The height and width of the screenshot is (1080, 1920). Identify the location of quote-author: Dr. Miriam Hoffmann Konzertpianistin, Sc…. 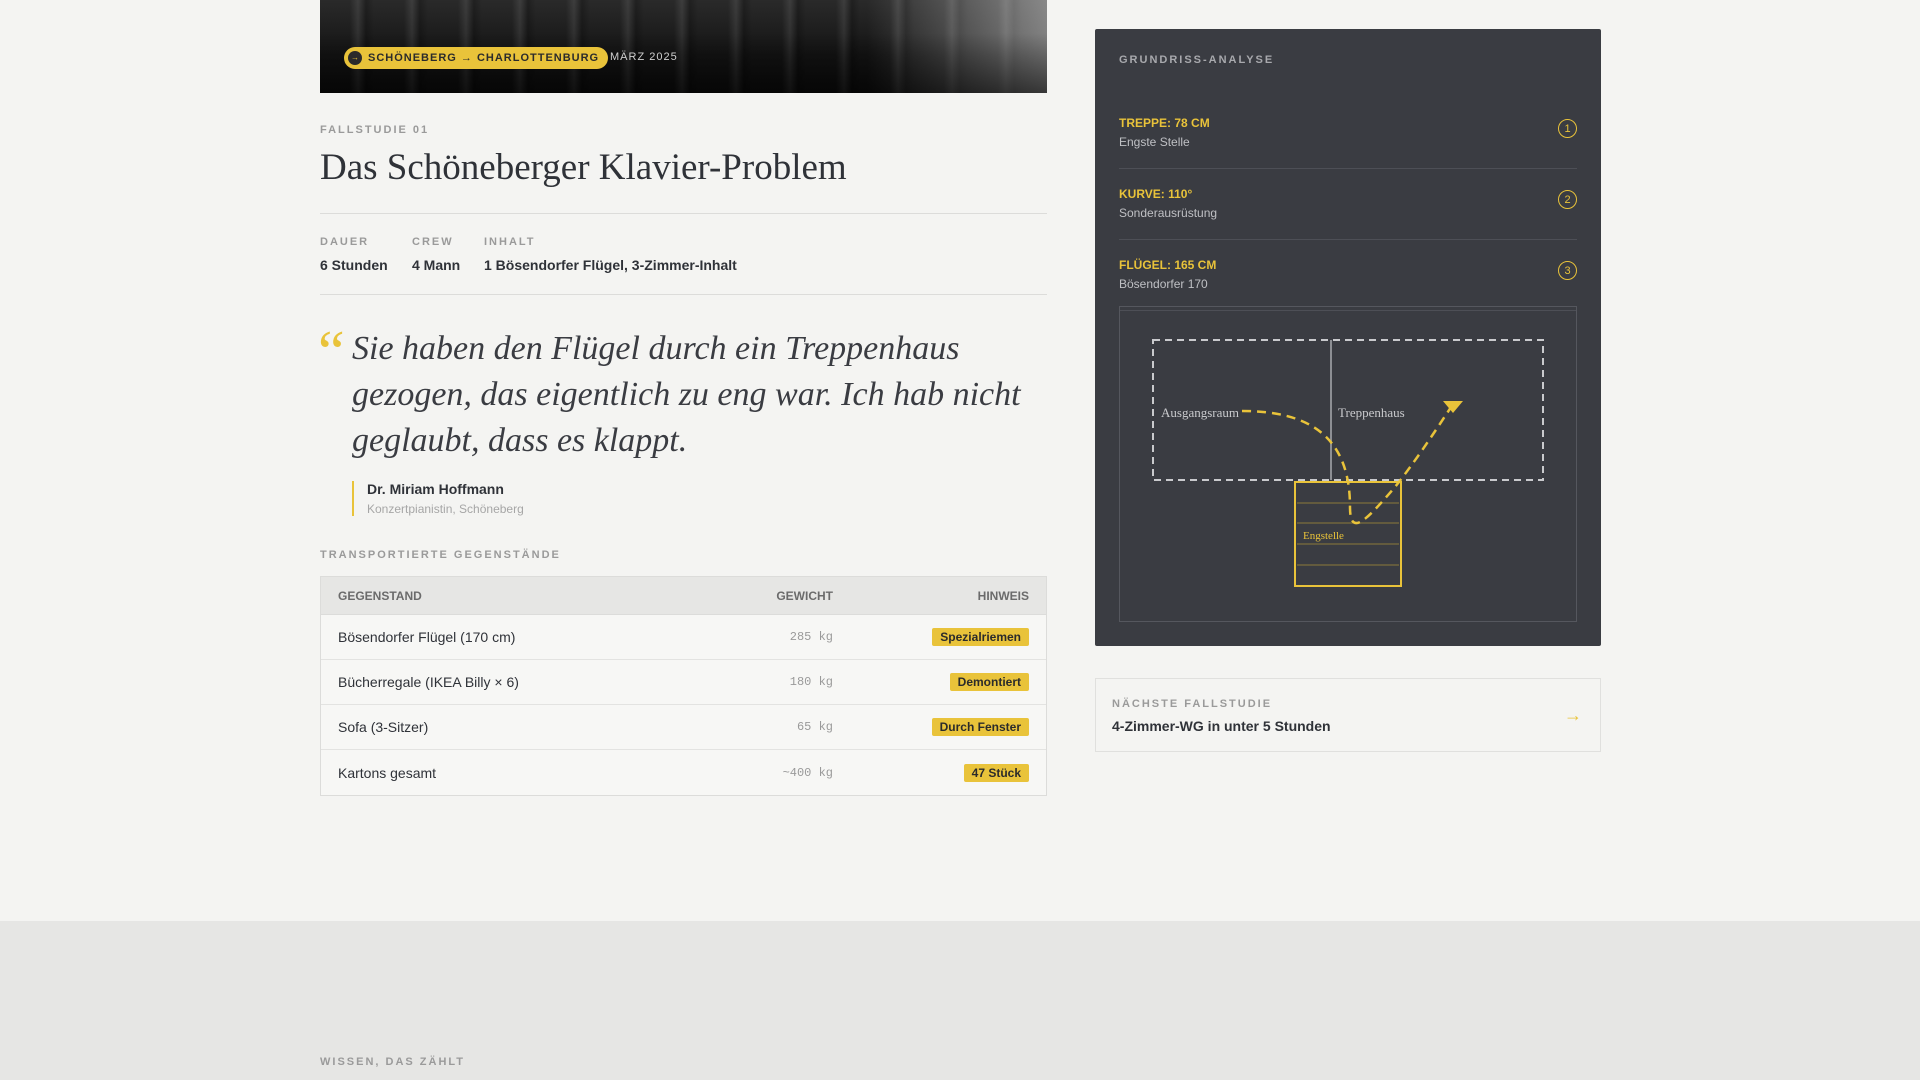
(438, 498).